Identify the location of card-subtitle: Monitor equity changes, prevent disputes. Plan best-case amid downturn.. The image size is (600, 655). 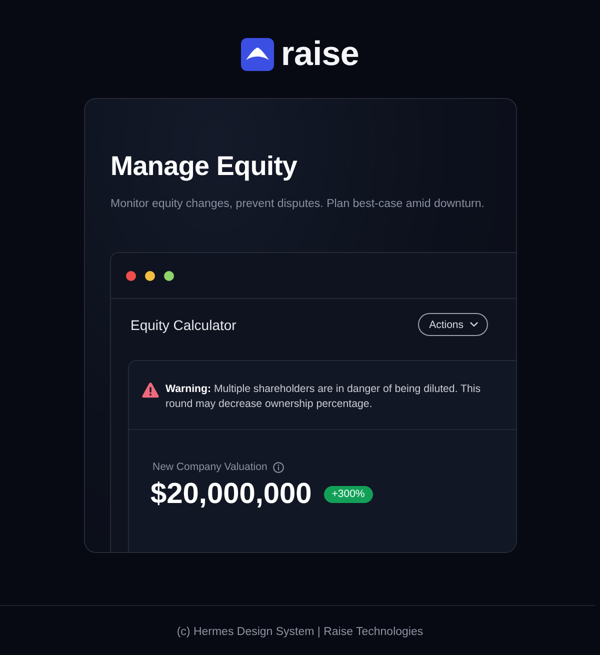
(298, 204).